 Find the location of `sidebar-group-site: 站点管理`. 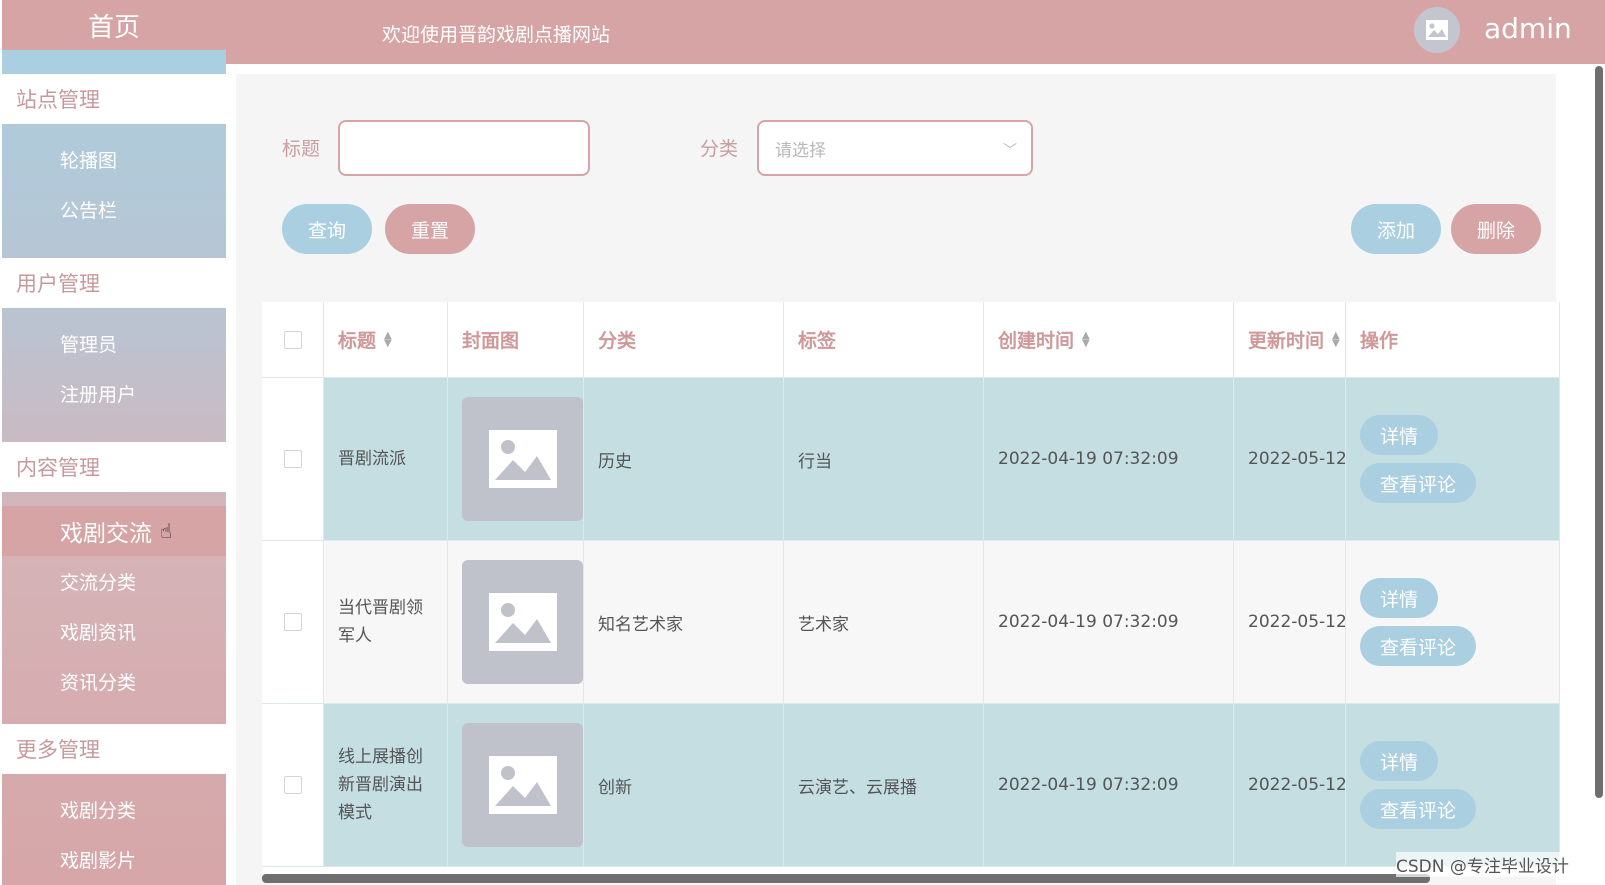

sidebar-group-site: 站点管理 is located at coordinates (114, 99).